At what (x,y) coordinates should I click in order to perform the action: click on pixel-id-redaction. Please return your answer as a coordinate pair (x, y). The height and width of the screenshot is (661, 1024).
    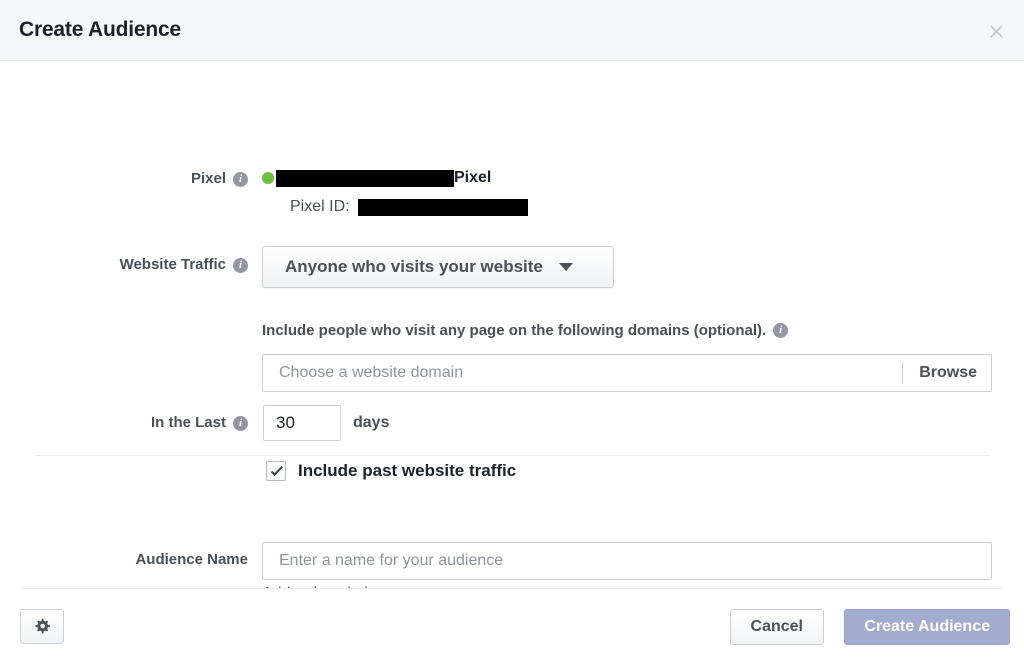
    Looking at the image, I should click on (442, 207).